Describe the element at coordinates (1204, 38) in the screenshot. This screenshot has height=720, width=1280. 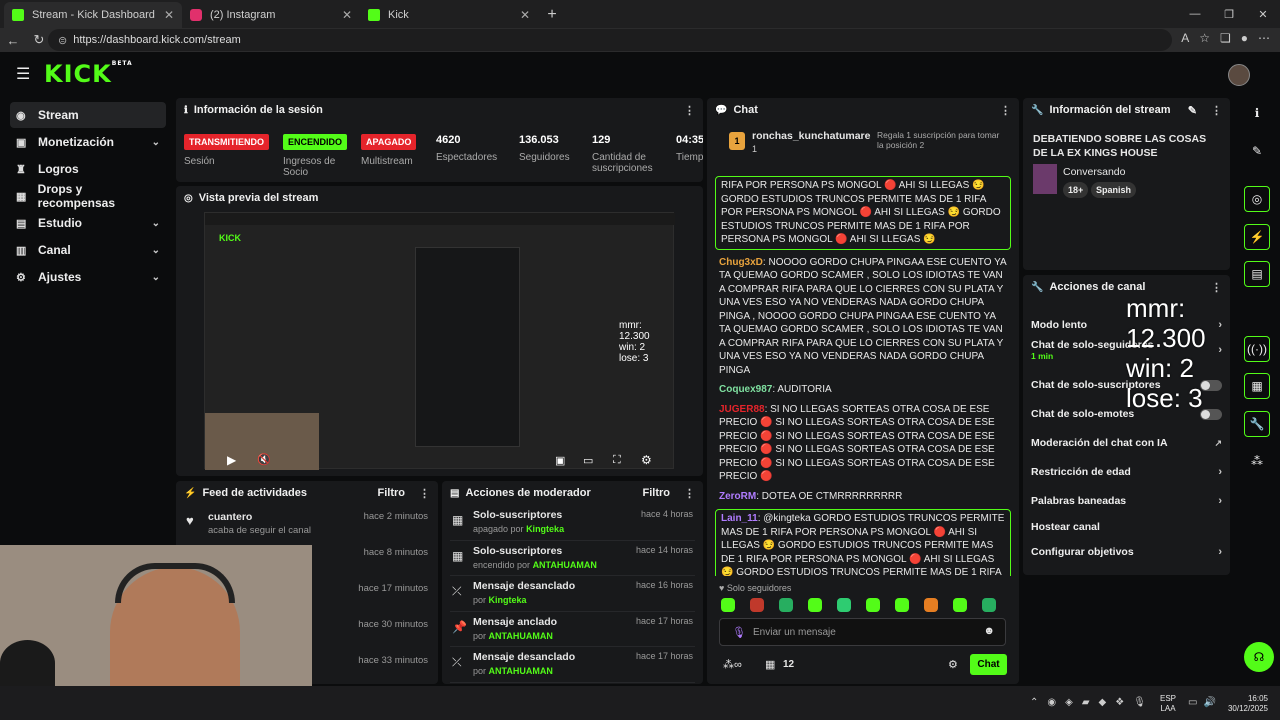
I see `favorite-star-icon: ☆` at that location.